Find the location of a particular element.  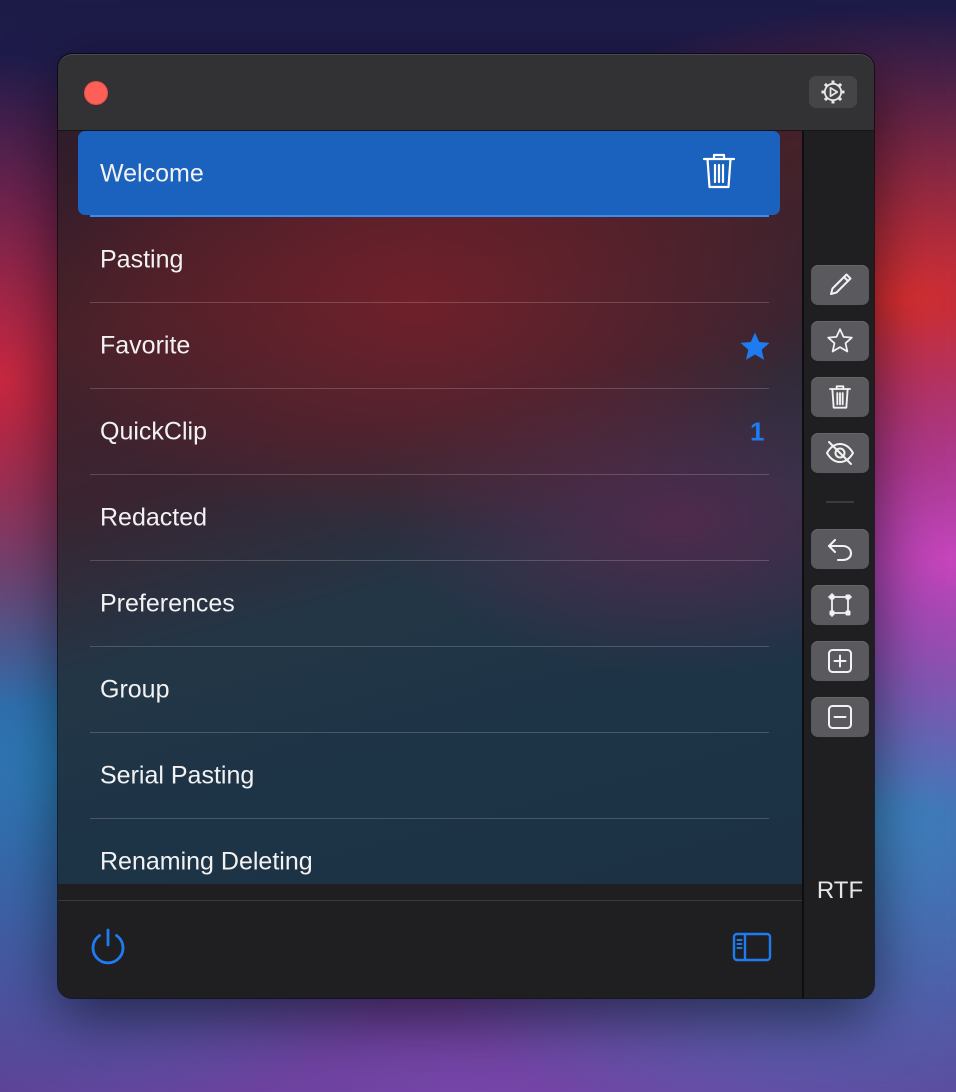

list-item: QuickClip 1 is located at coordinates (430, 432).